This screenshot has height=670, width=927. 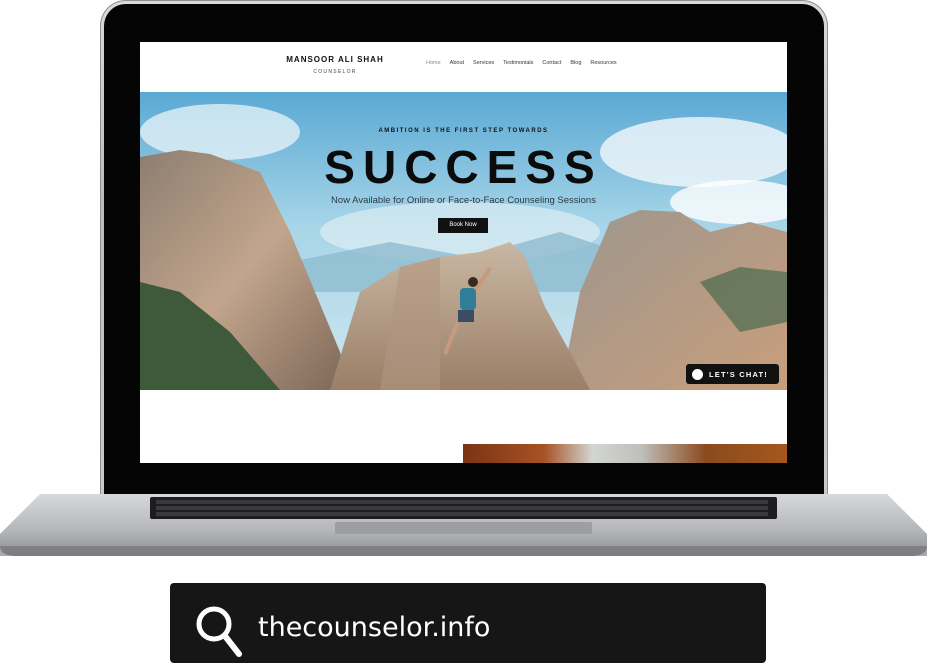 I want to click on chat-label: LET'S CHAT!, so click(x=739, y=374).